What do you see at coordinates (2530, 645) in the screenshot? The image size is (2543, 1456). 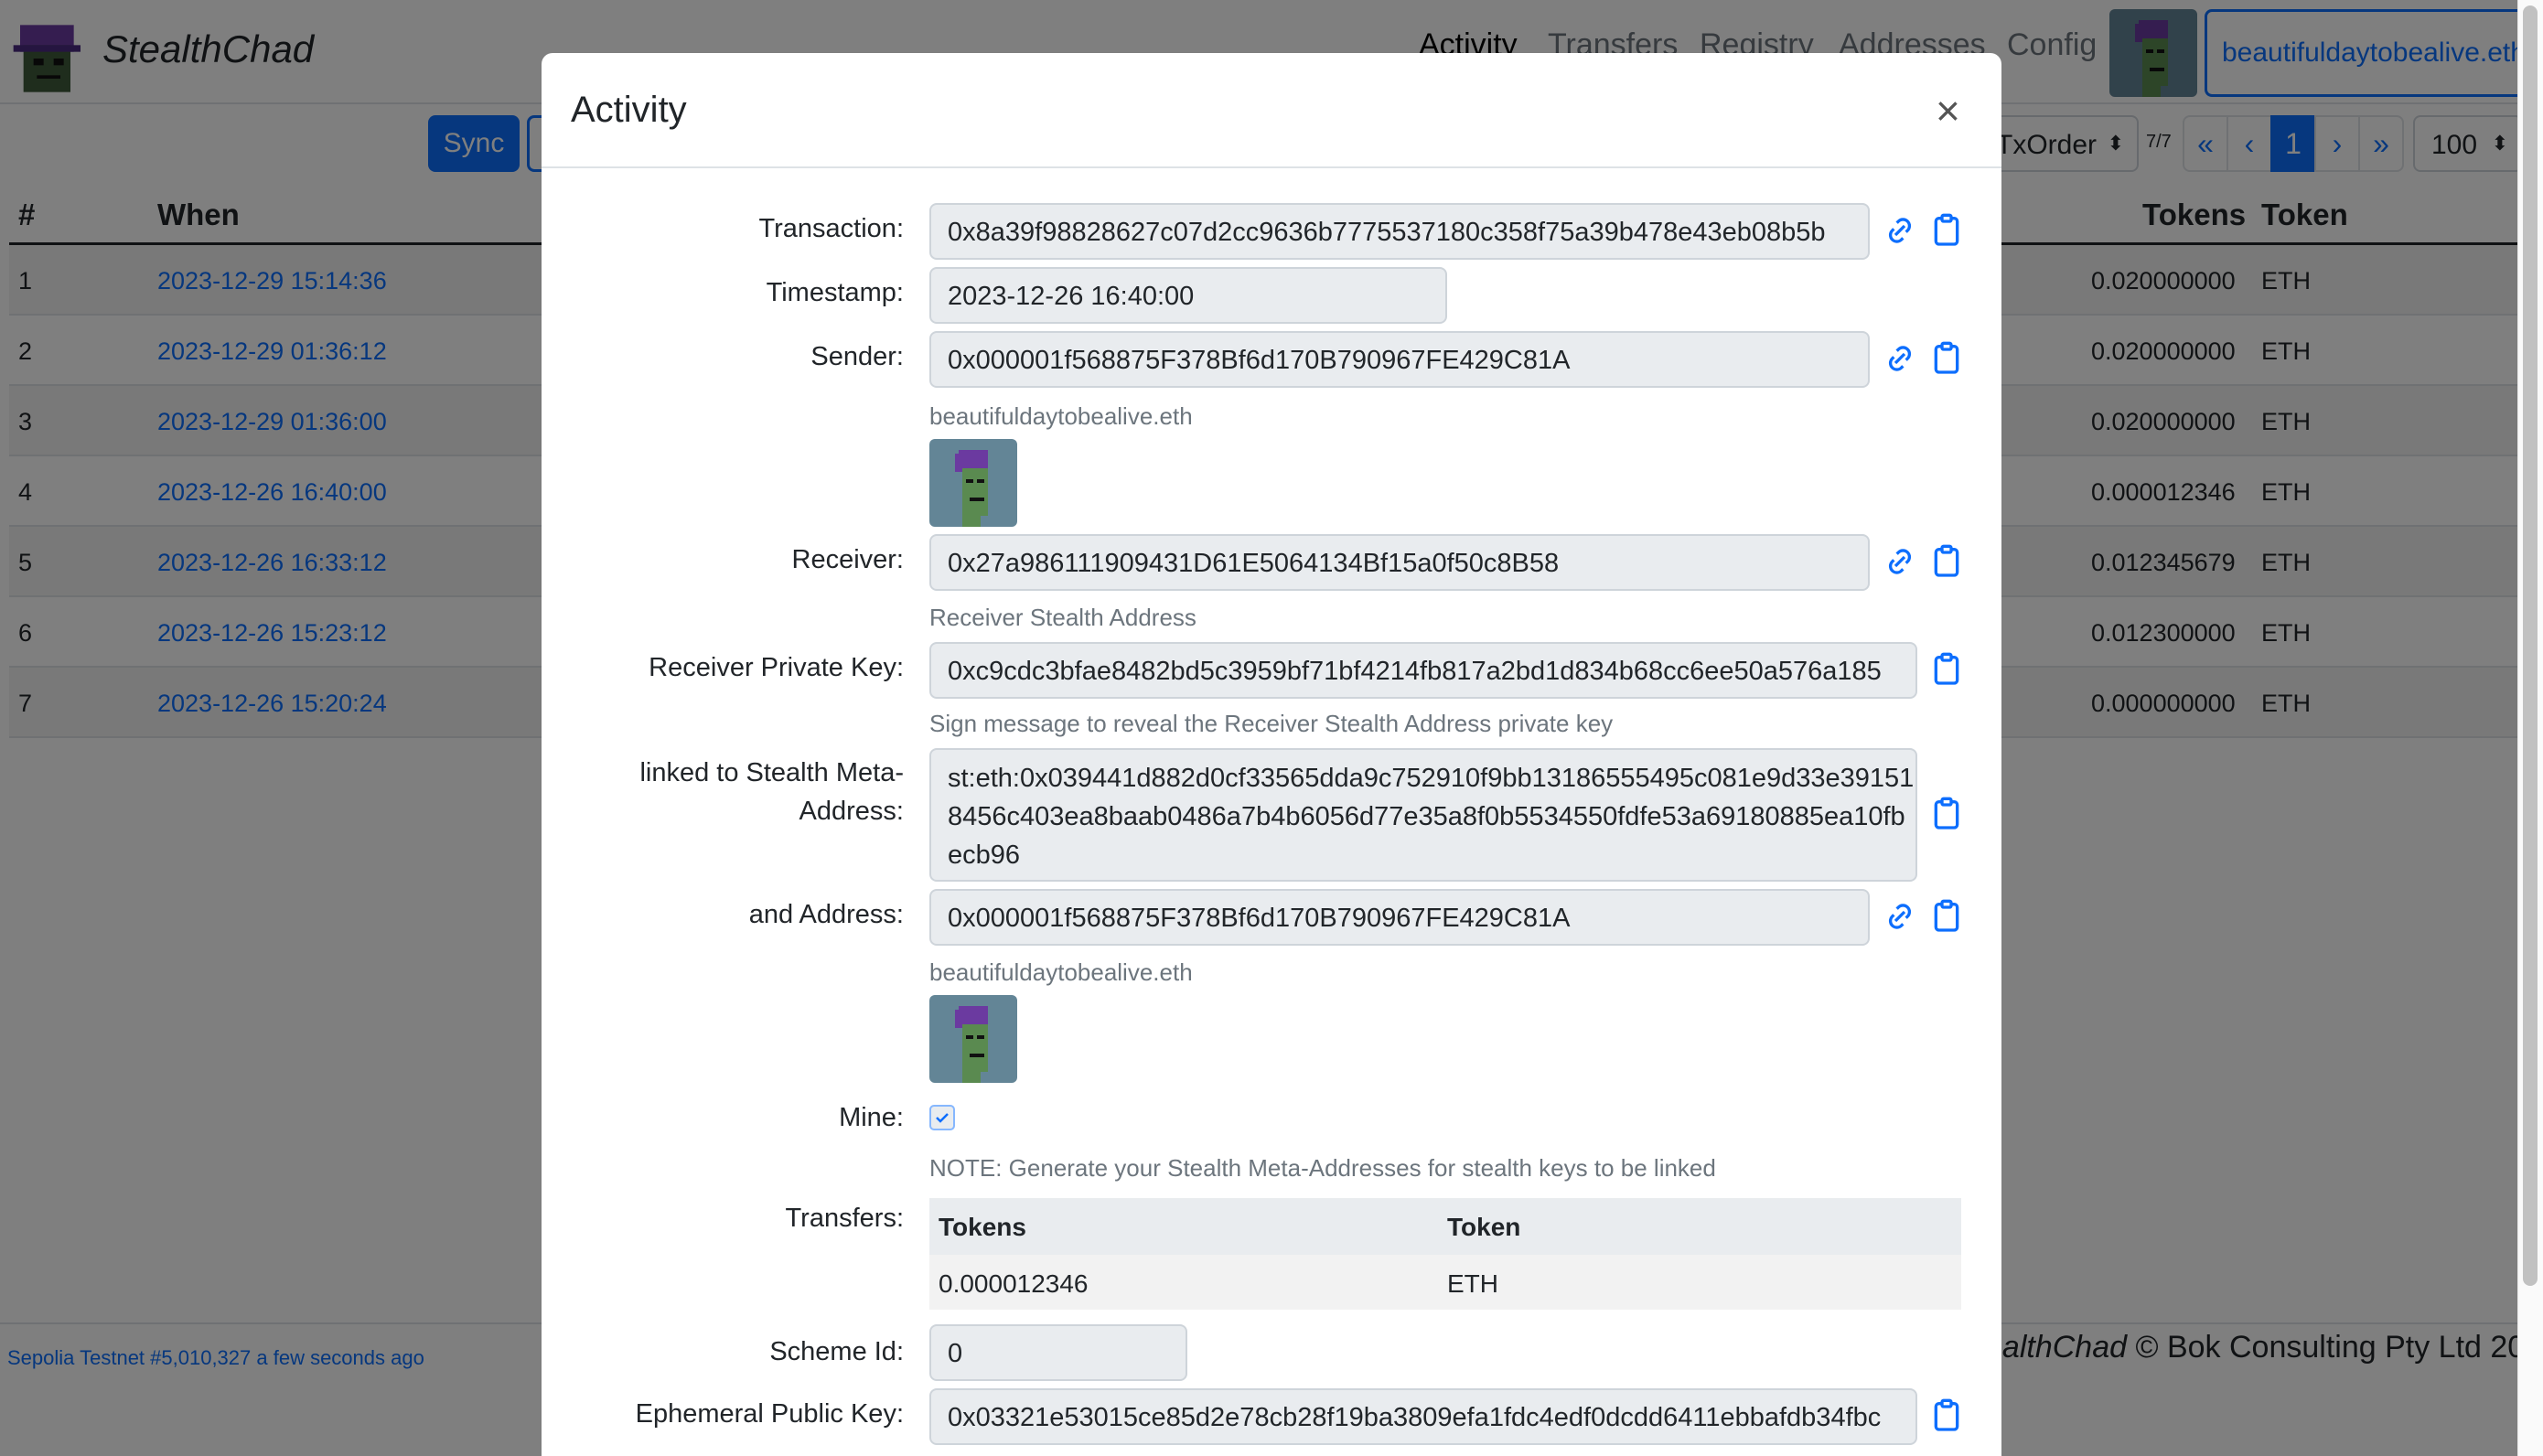 I see `scrollbar-thumb` at bounding box center [2530, 645].